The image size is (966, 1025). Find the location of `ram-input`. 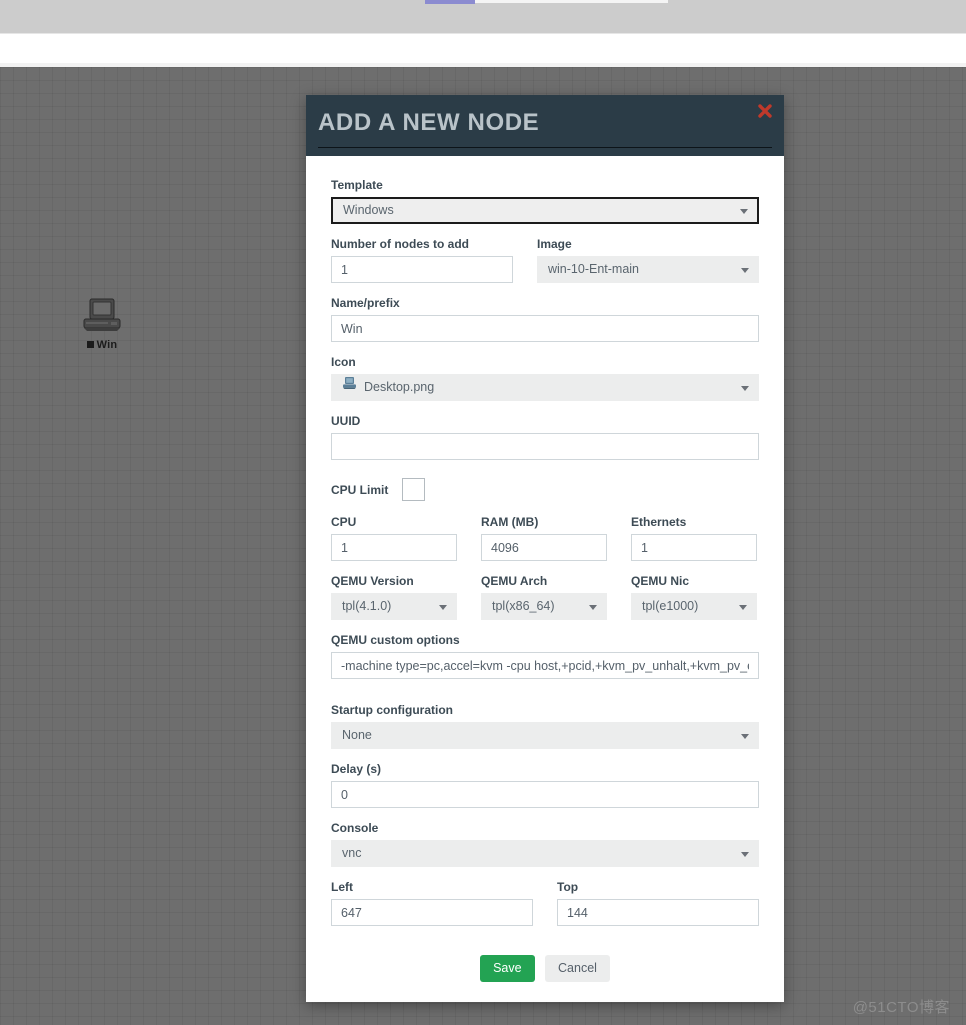

ram-input is located at coordinates (544, 547).